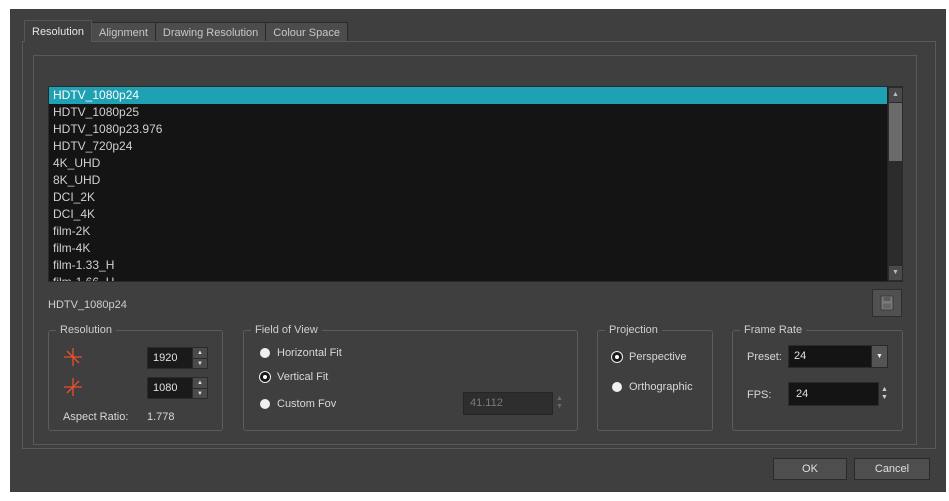  What do you see at coordinates (892, 469) in the screenshot?
I see `cancel-button: Cancel` at bounding box center [892, 469].